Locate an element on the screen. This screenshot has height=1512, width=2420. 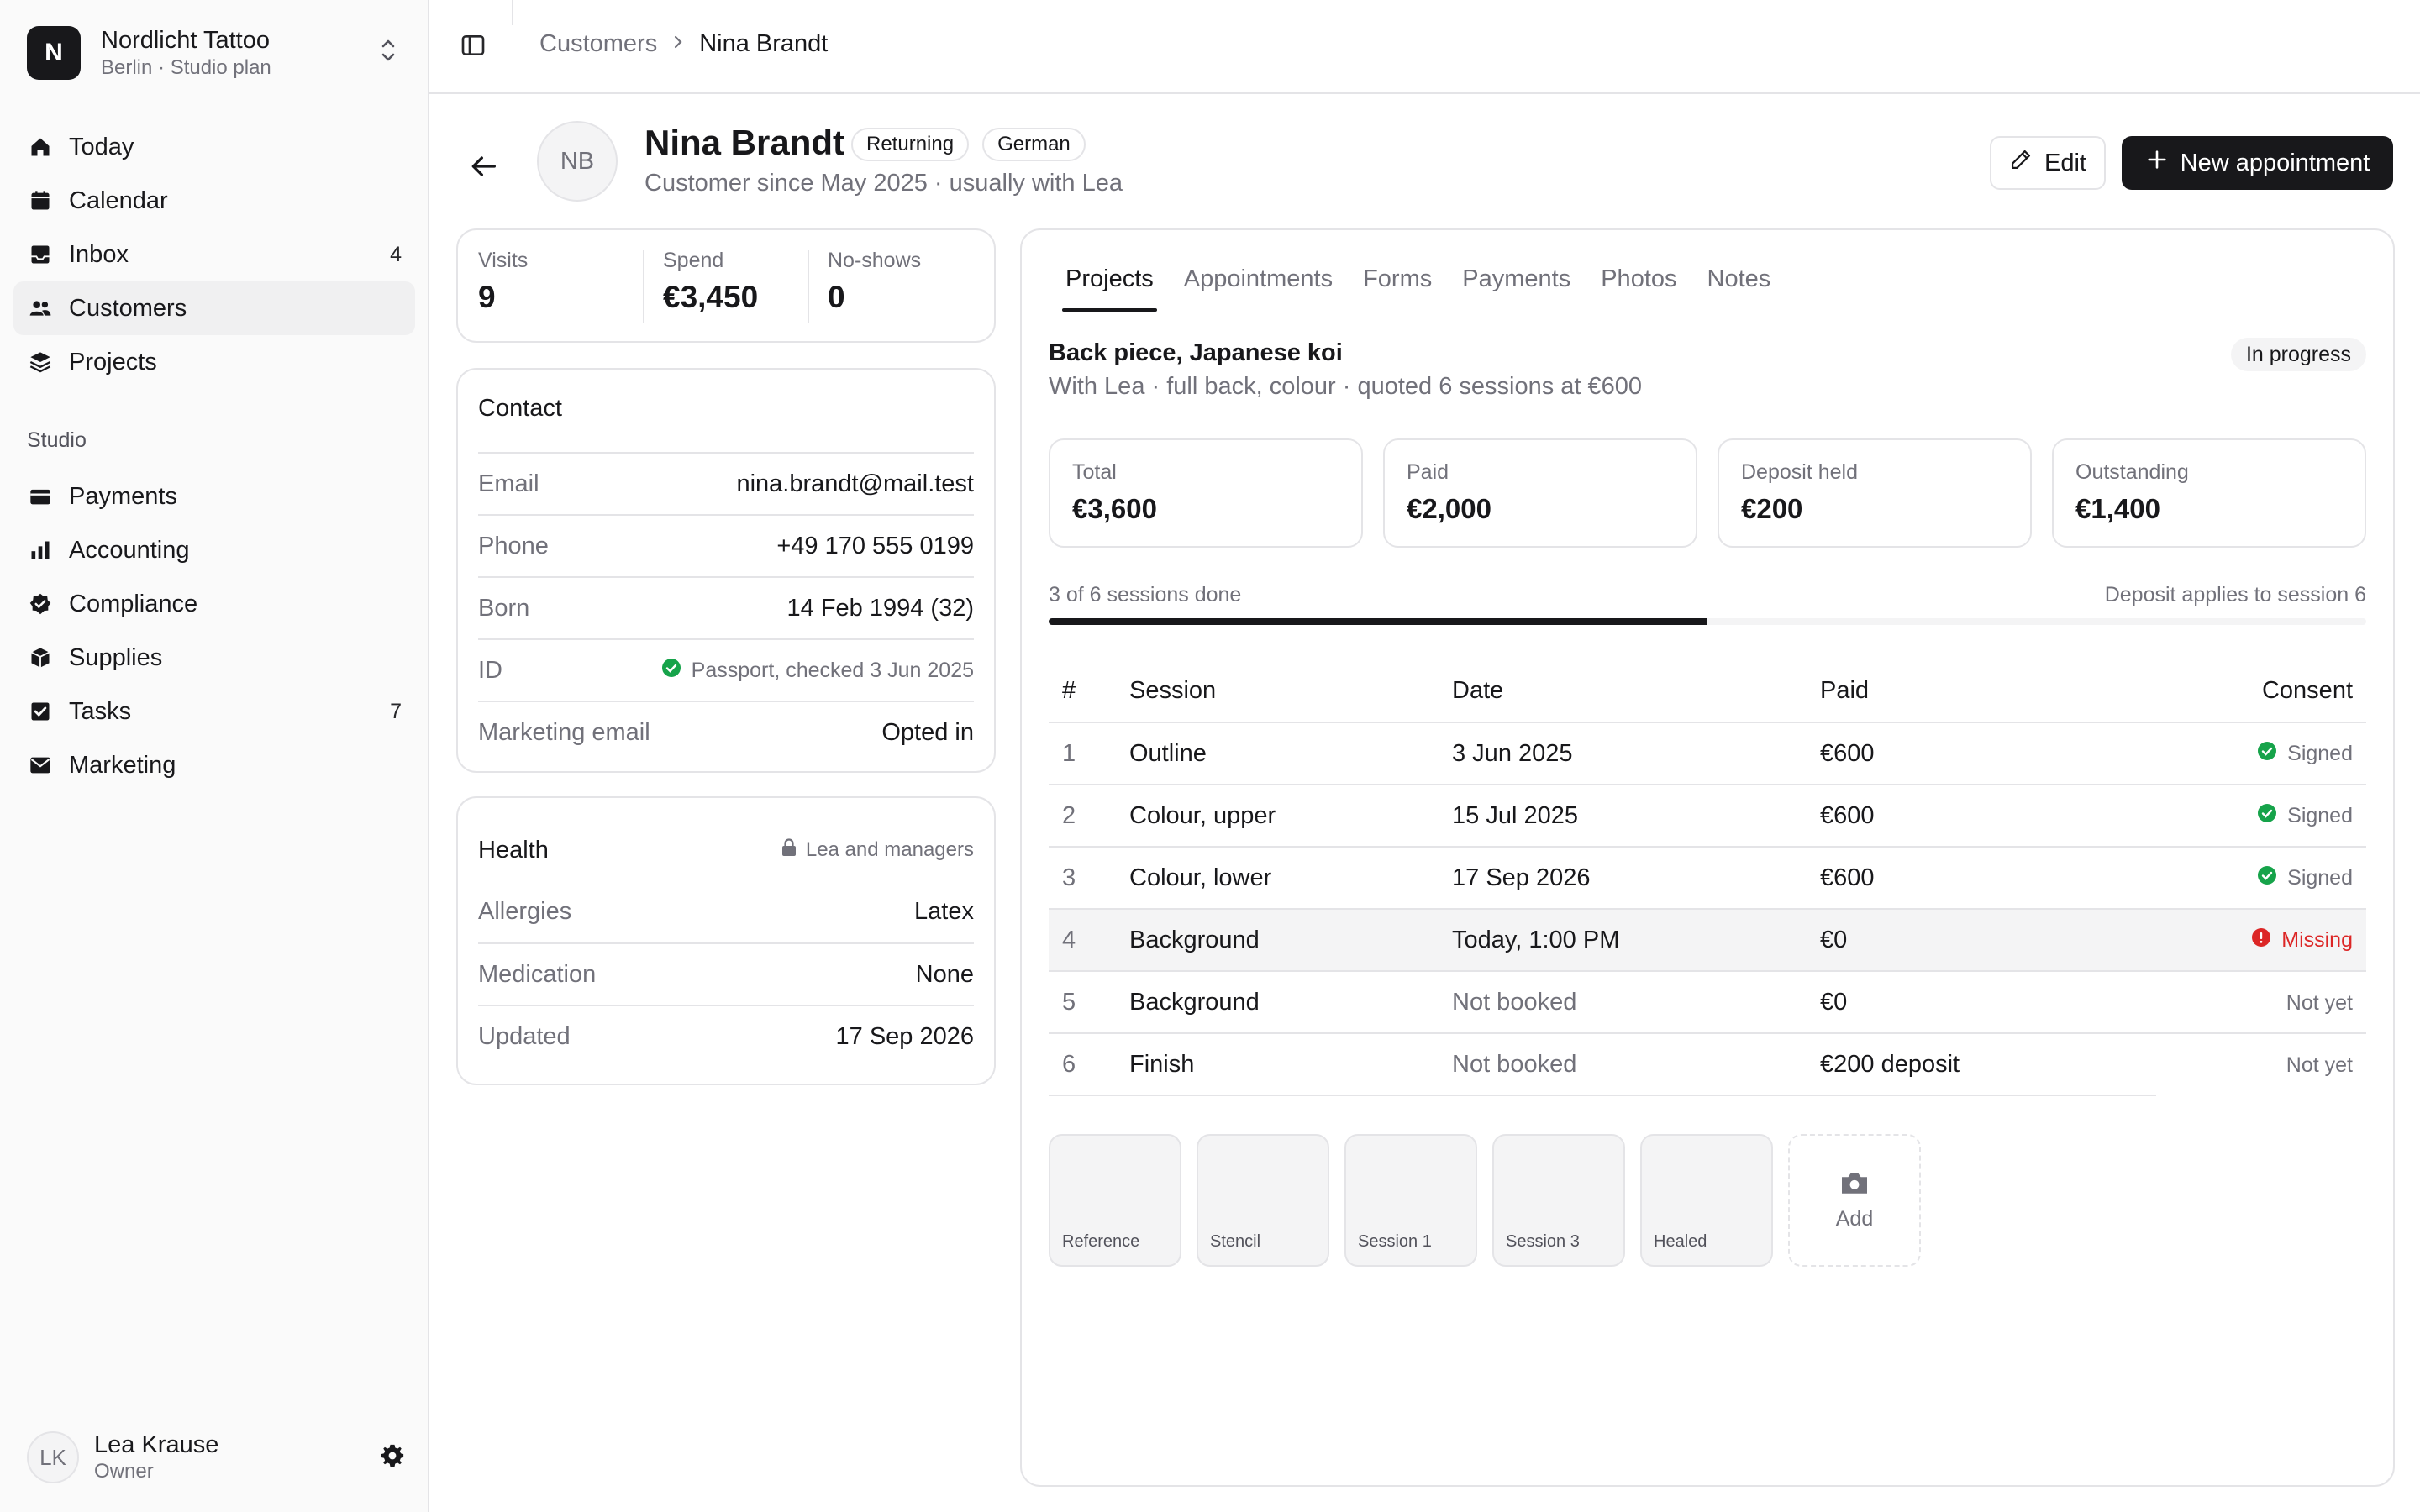
sidebar-item-supplies: Supplies is located at coordinates (214, 658).